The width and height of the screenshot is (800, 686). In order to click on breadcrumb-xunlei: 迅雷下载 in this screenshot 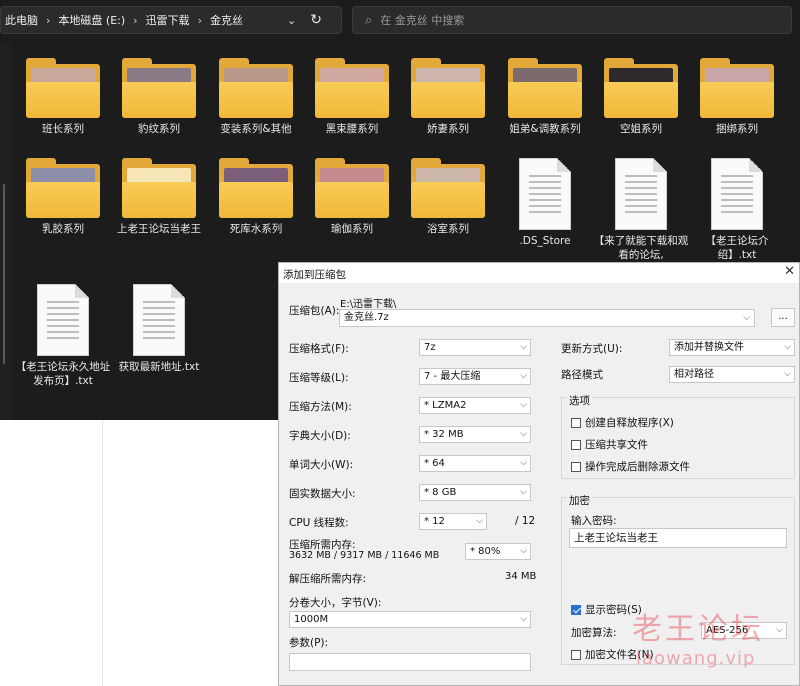, I will do `click(168, 20)`.